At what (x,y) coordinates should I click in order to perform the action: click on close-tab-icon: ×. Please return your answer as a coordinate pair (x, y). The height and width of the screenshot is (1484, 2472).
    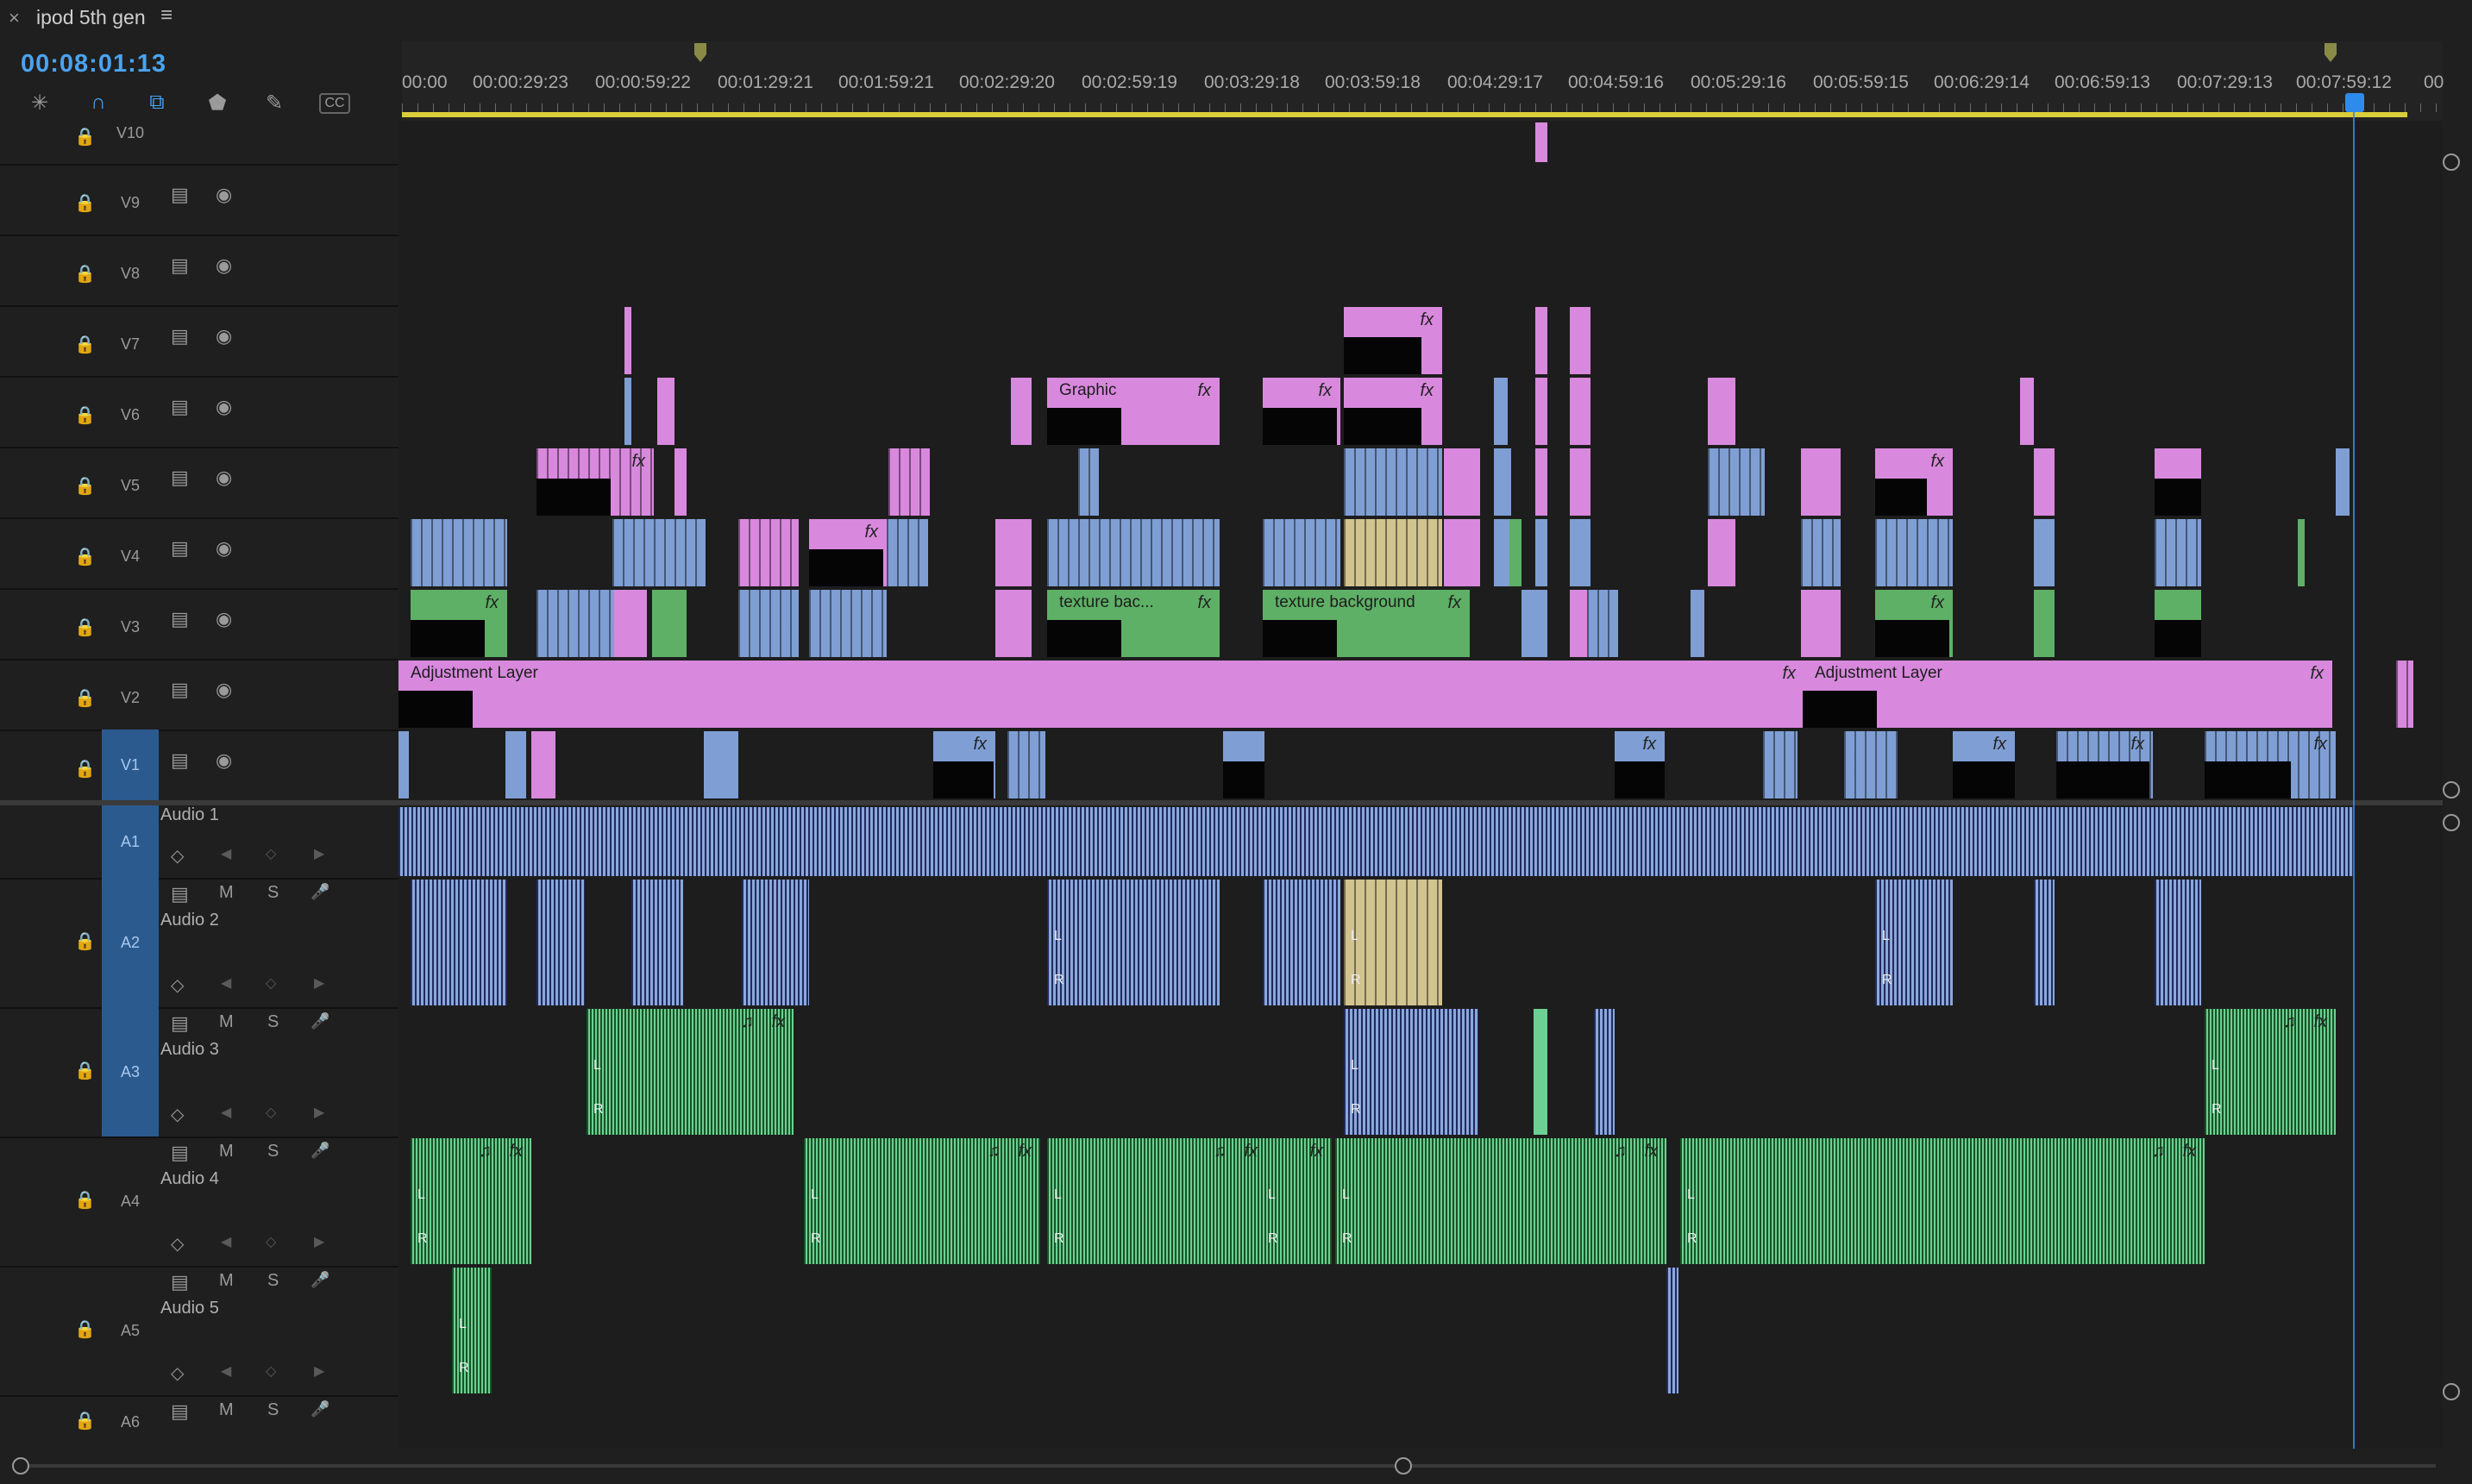
    Looking at the image, I should click on (14, 18).